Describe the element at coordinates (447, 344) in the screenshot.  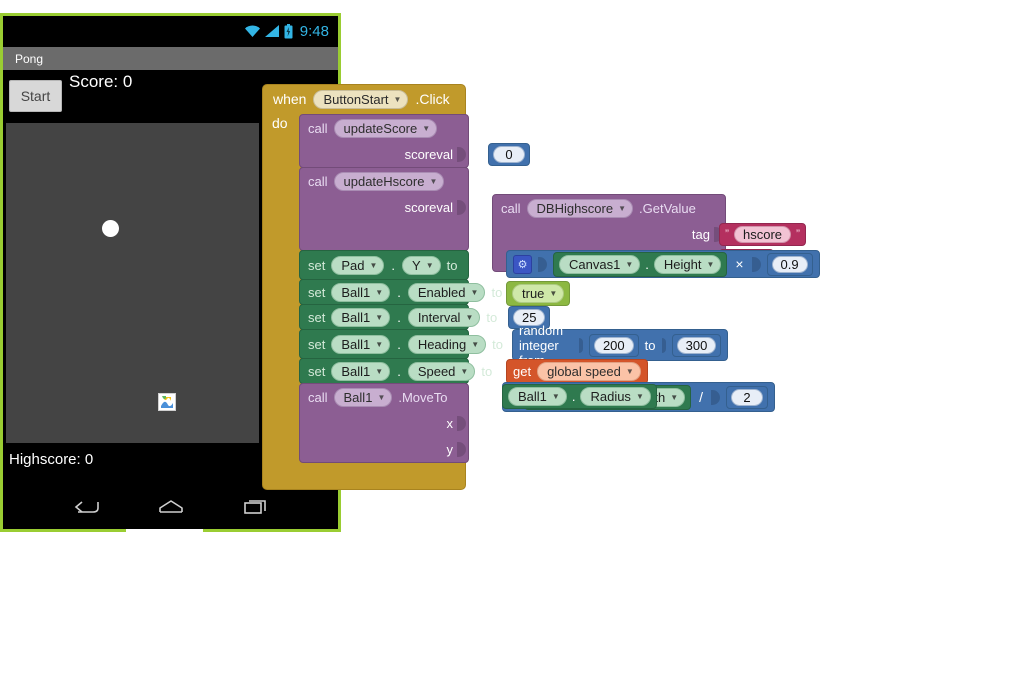
I see `property-dropdown-heading: Heading ▼` at that location.